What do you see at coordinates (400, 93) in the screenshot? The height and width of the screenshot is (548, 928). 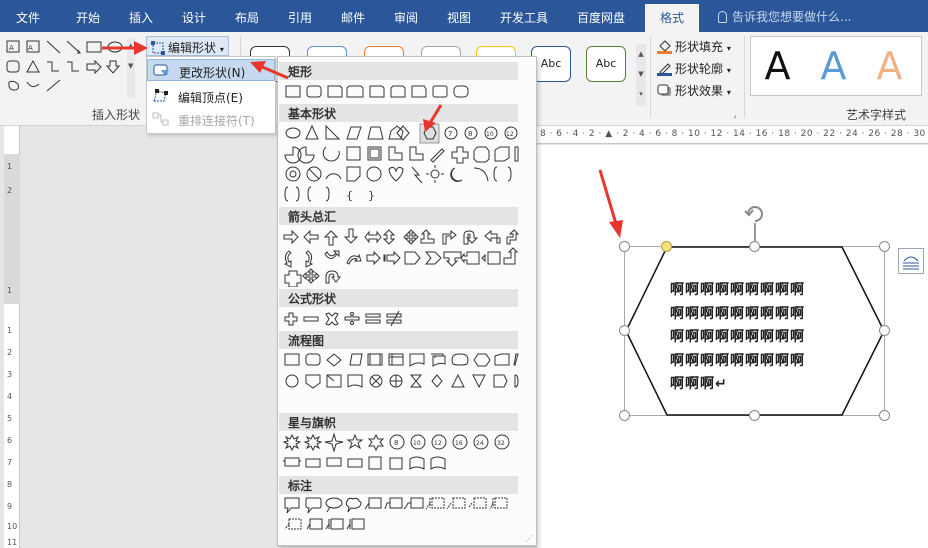 I see `rectangles-shapes` at bounding box center [400, 93].